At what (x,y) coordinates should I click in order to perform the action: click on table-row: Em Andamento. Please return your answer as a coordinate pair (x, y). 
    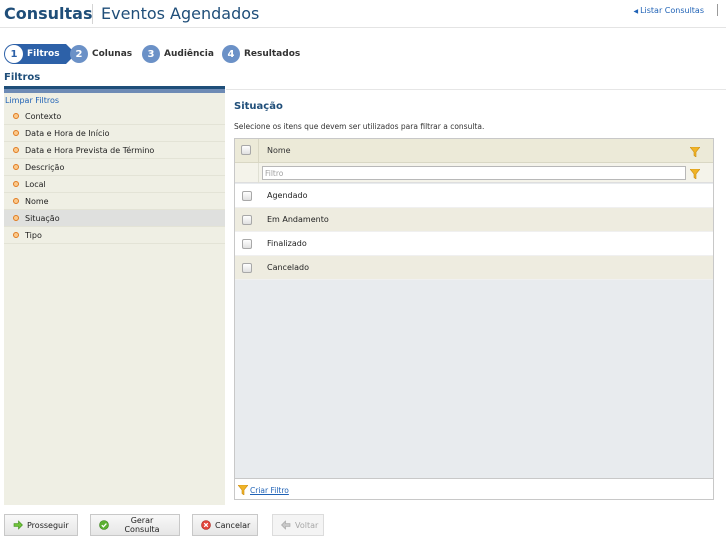
    Looking at the image, I should click on (474, 220).